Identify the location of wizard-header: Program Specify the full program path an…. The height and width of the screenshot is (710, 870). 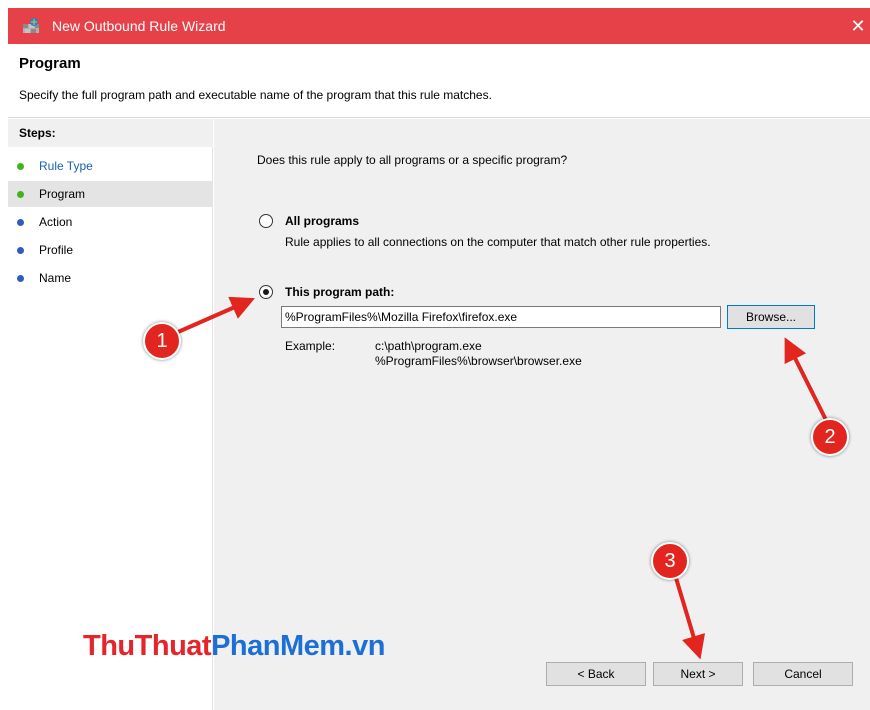
(439, 81).